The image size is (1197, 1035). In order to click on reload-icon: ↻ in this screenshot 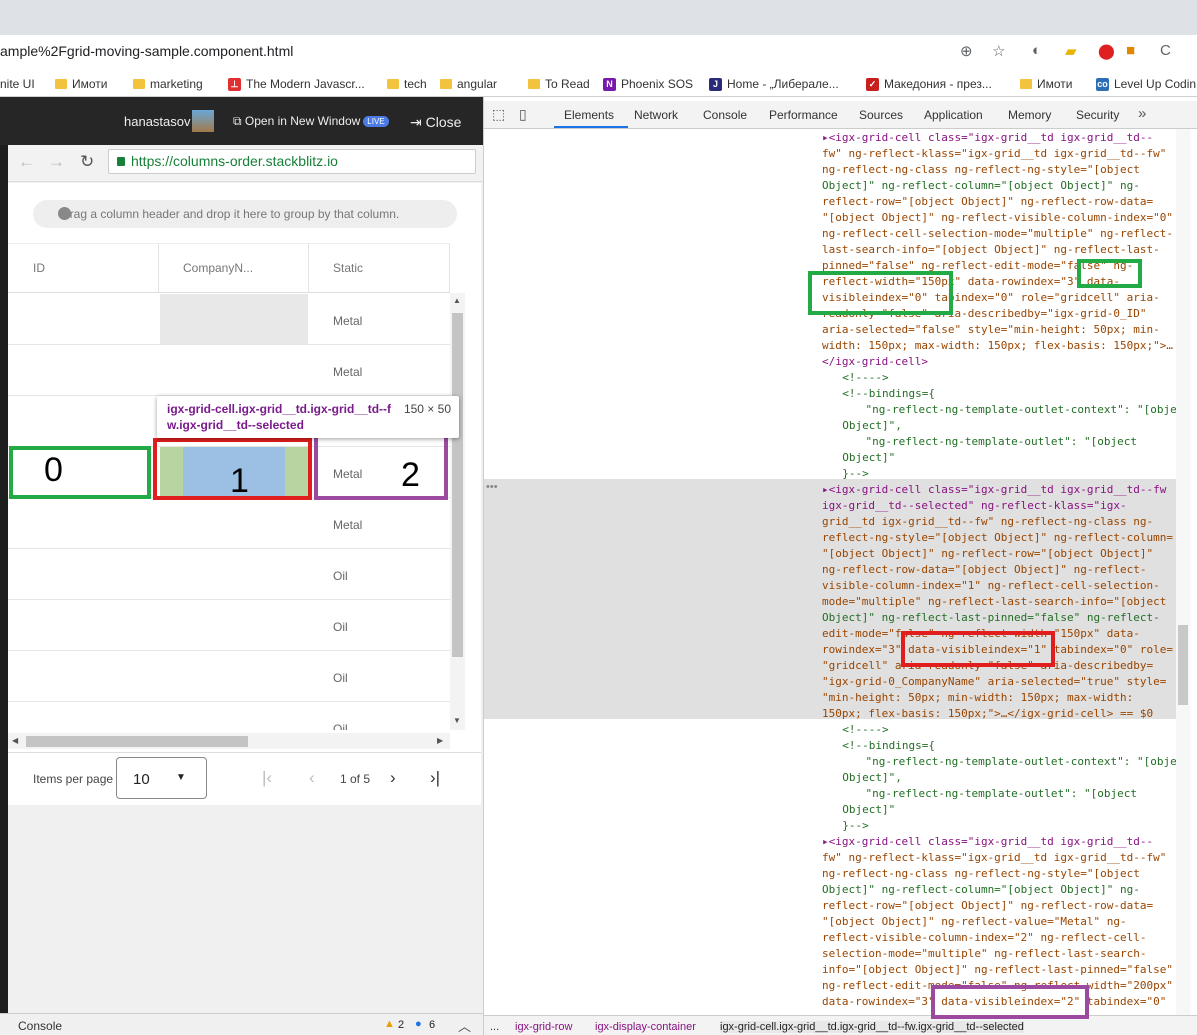, I will do `click(87, 162)`.